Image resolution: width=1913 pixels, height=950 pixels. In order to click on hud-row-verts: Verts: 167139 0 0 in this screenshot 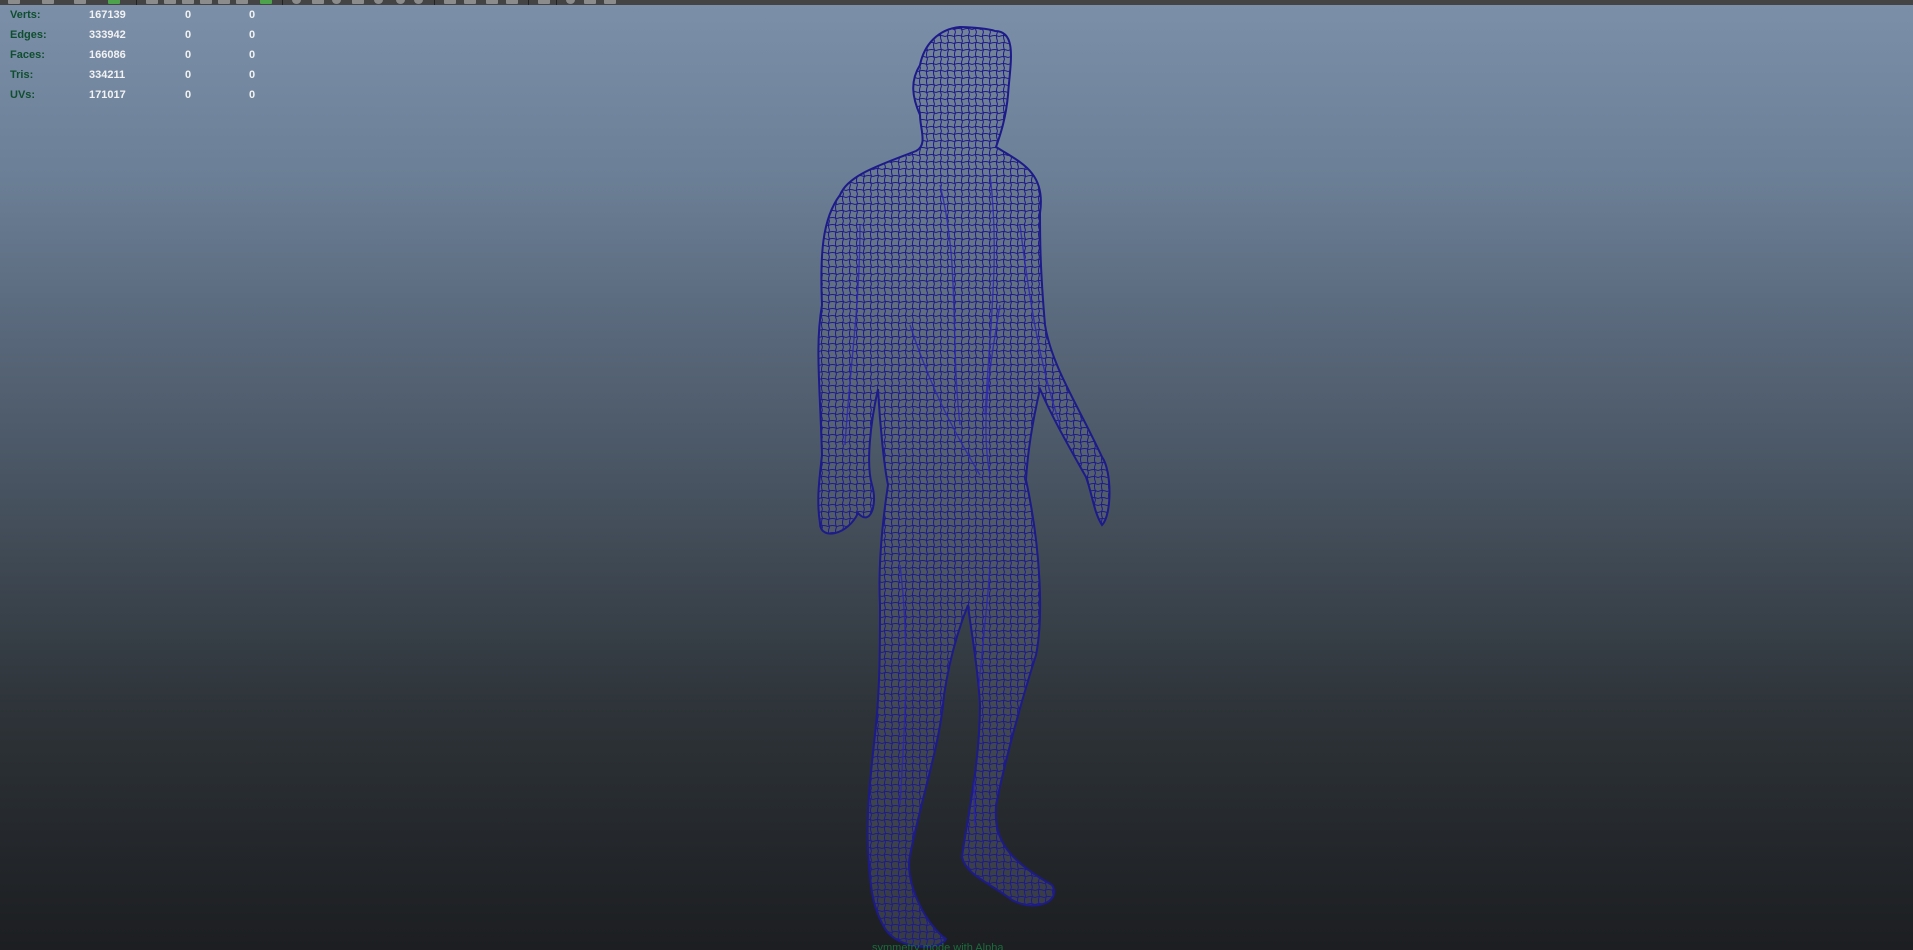, I will do `click(140, 15)`.